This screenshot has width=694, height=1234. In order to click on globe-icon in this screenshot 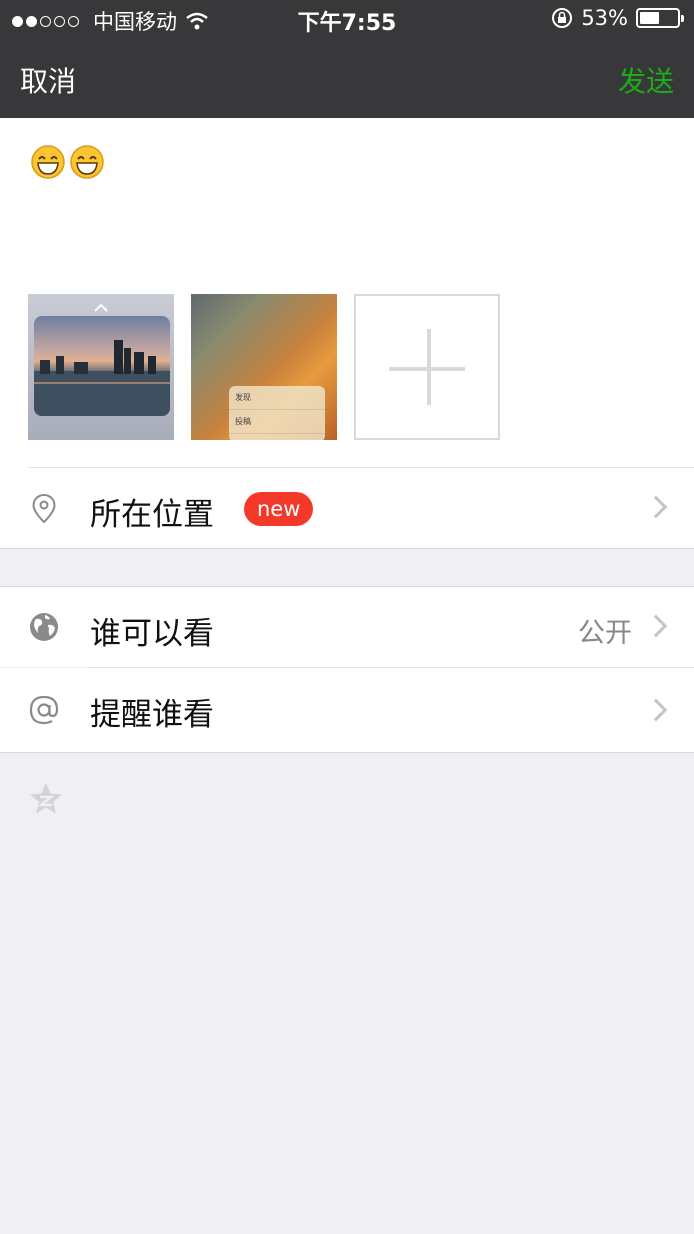, I will do `click(44, 627)`.